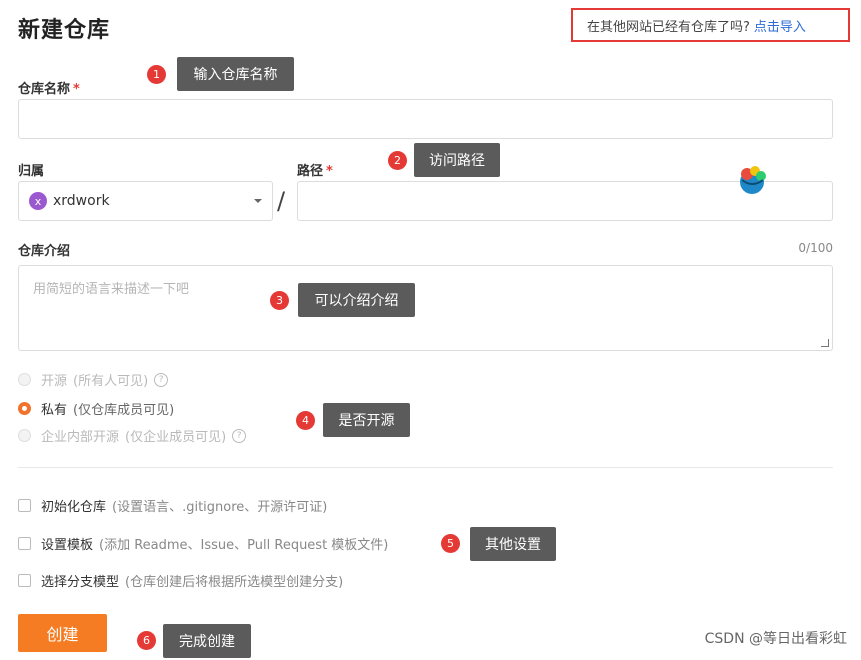 The width and height of the screenshot is (861, 660). I want to click on path-label: 路径 *, so click(315, 169).